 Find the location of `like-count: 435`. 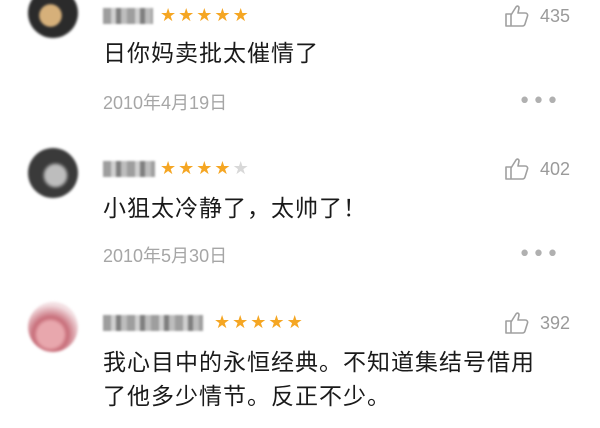

like-count: 435 is located at coordinates (554, 15).